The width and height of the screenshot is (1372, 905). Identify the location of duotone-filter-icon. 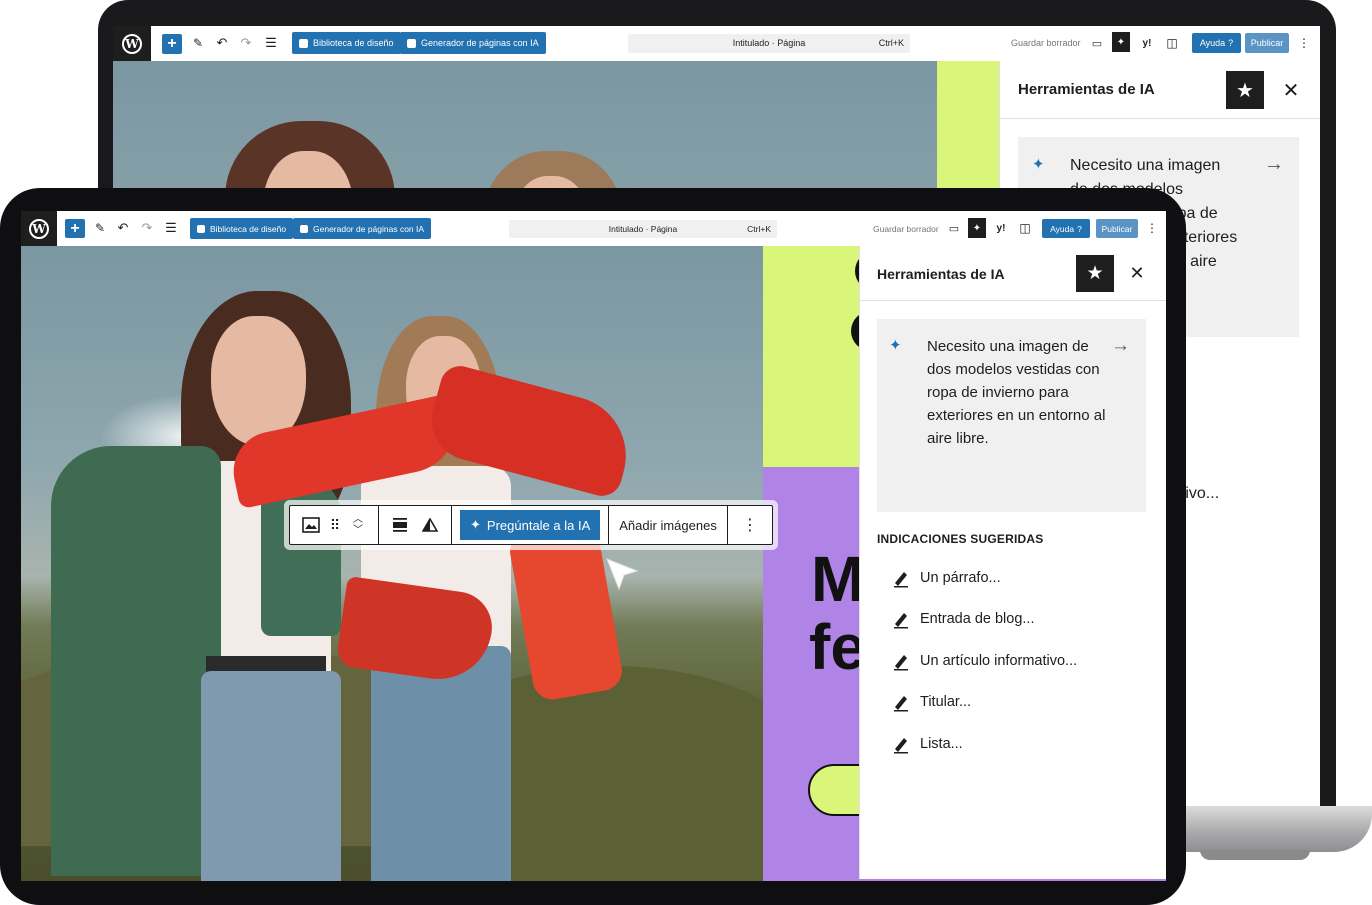
(430, 525).